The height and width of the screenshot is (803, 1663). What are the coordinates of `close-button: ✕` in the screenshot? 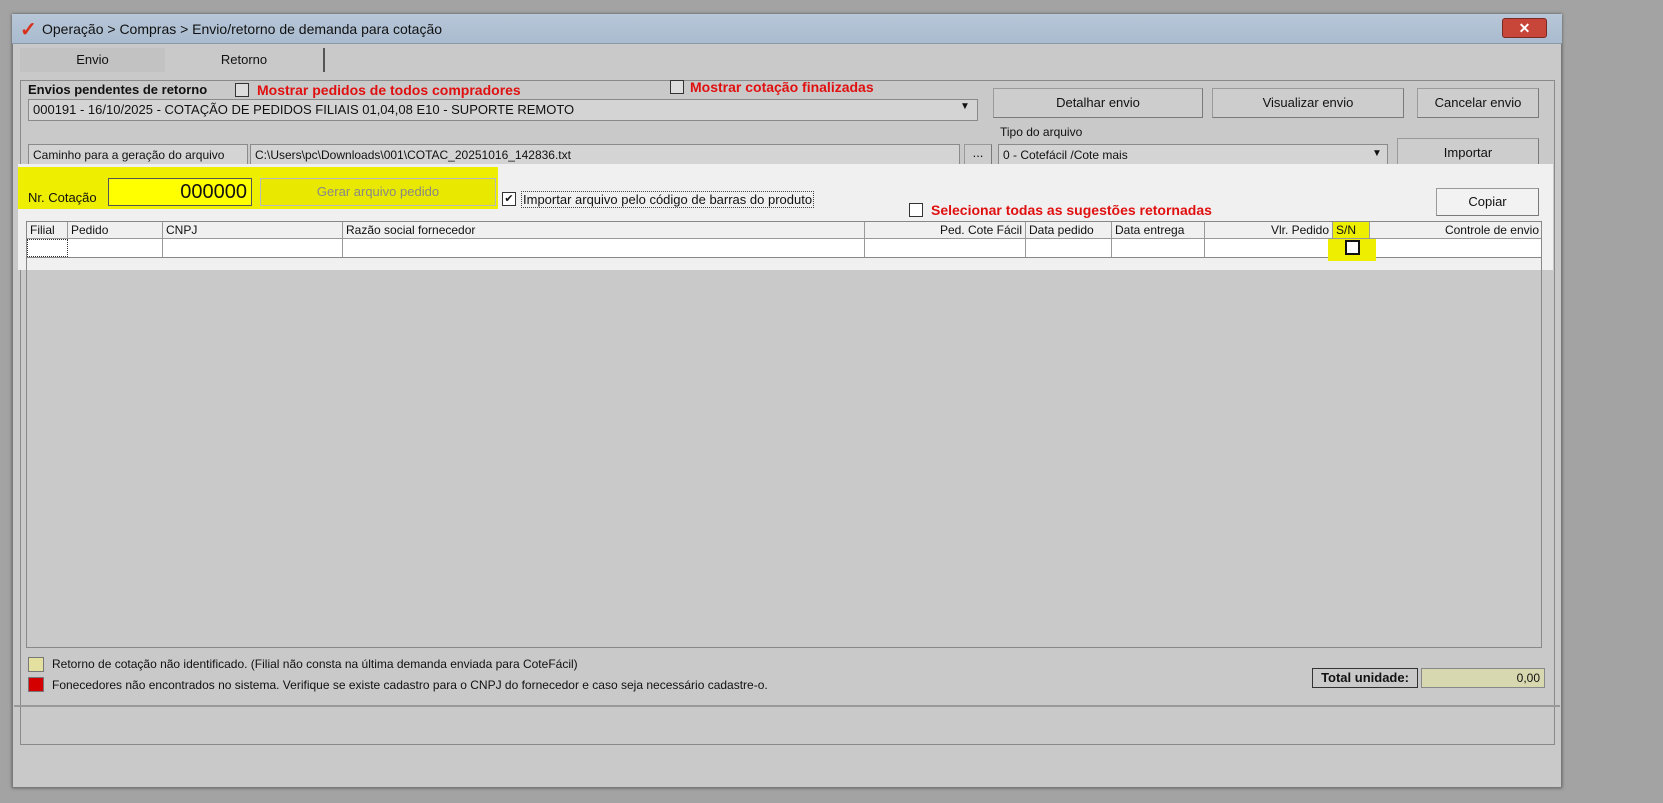 It's located at (1524, 28).